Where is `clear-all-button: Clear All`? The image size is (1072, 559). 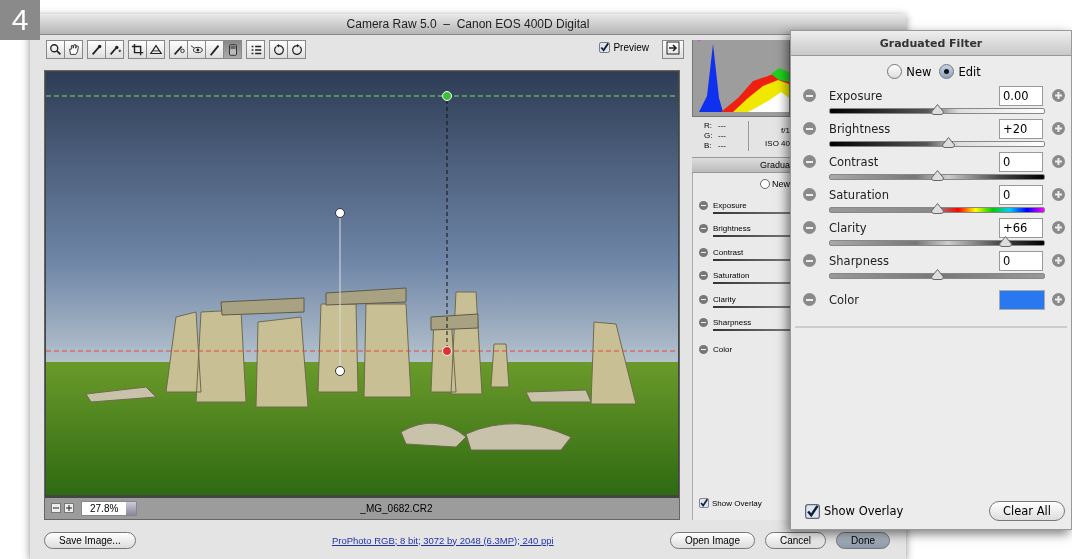
clear-all-button: Clear All is located at coordinates (1027, 511).